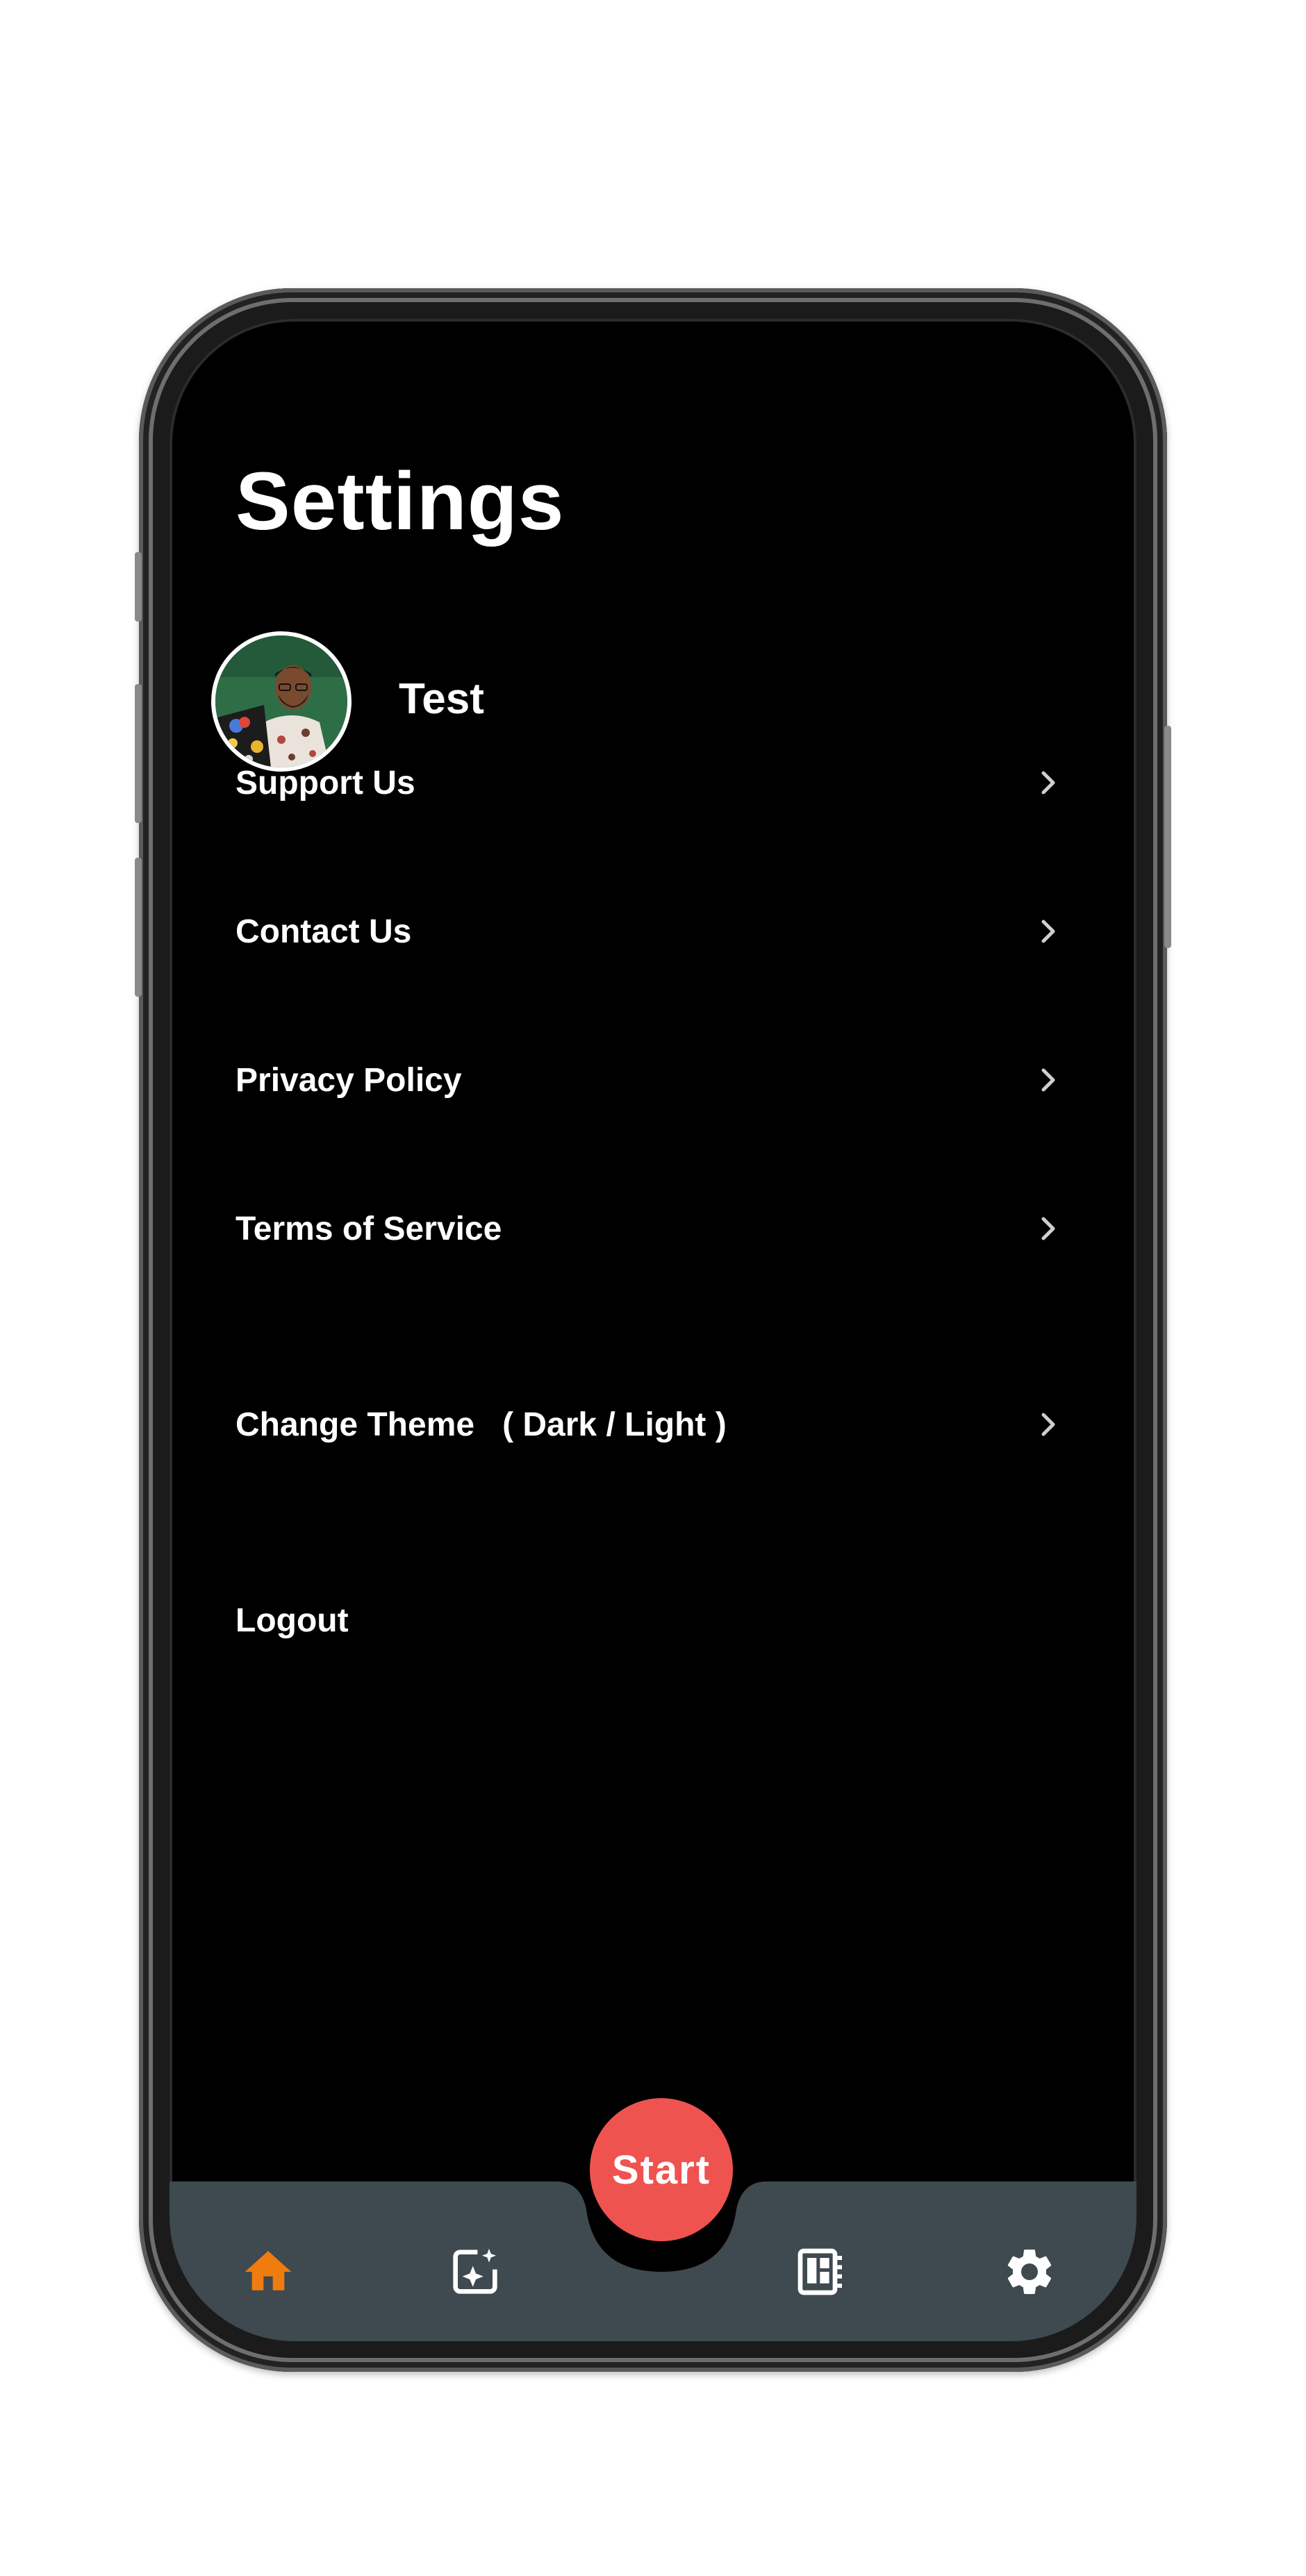 This screenshot has width=1306, height=2576. I want to click on dashboard-icon, so click(820, 2271).